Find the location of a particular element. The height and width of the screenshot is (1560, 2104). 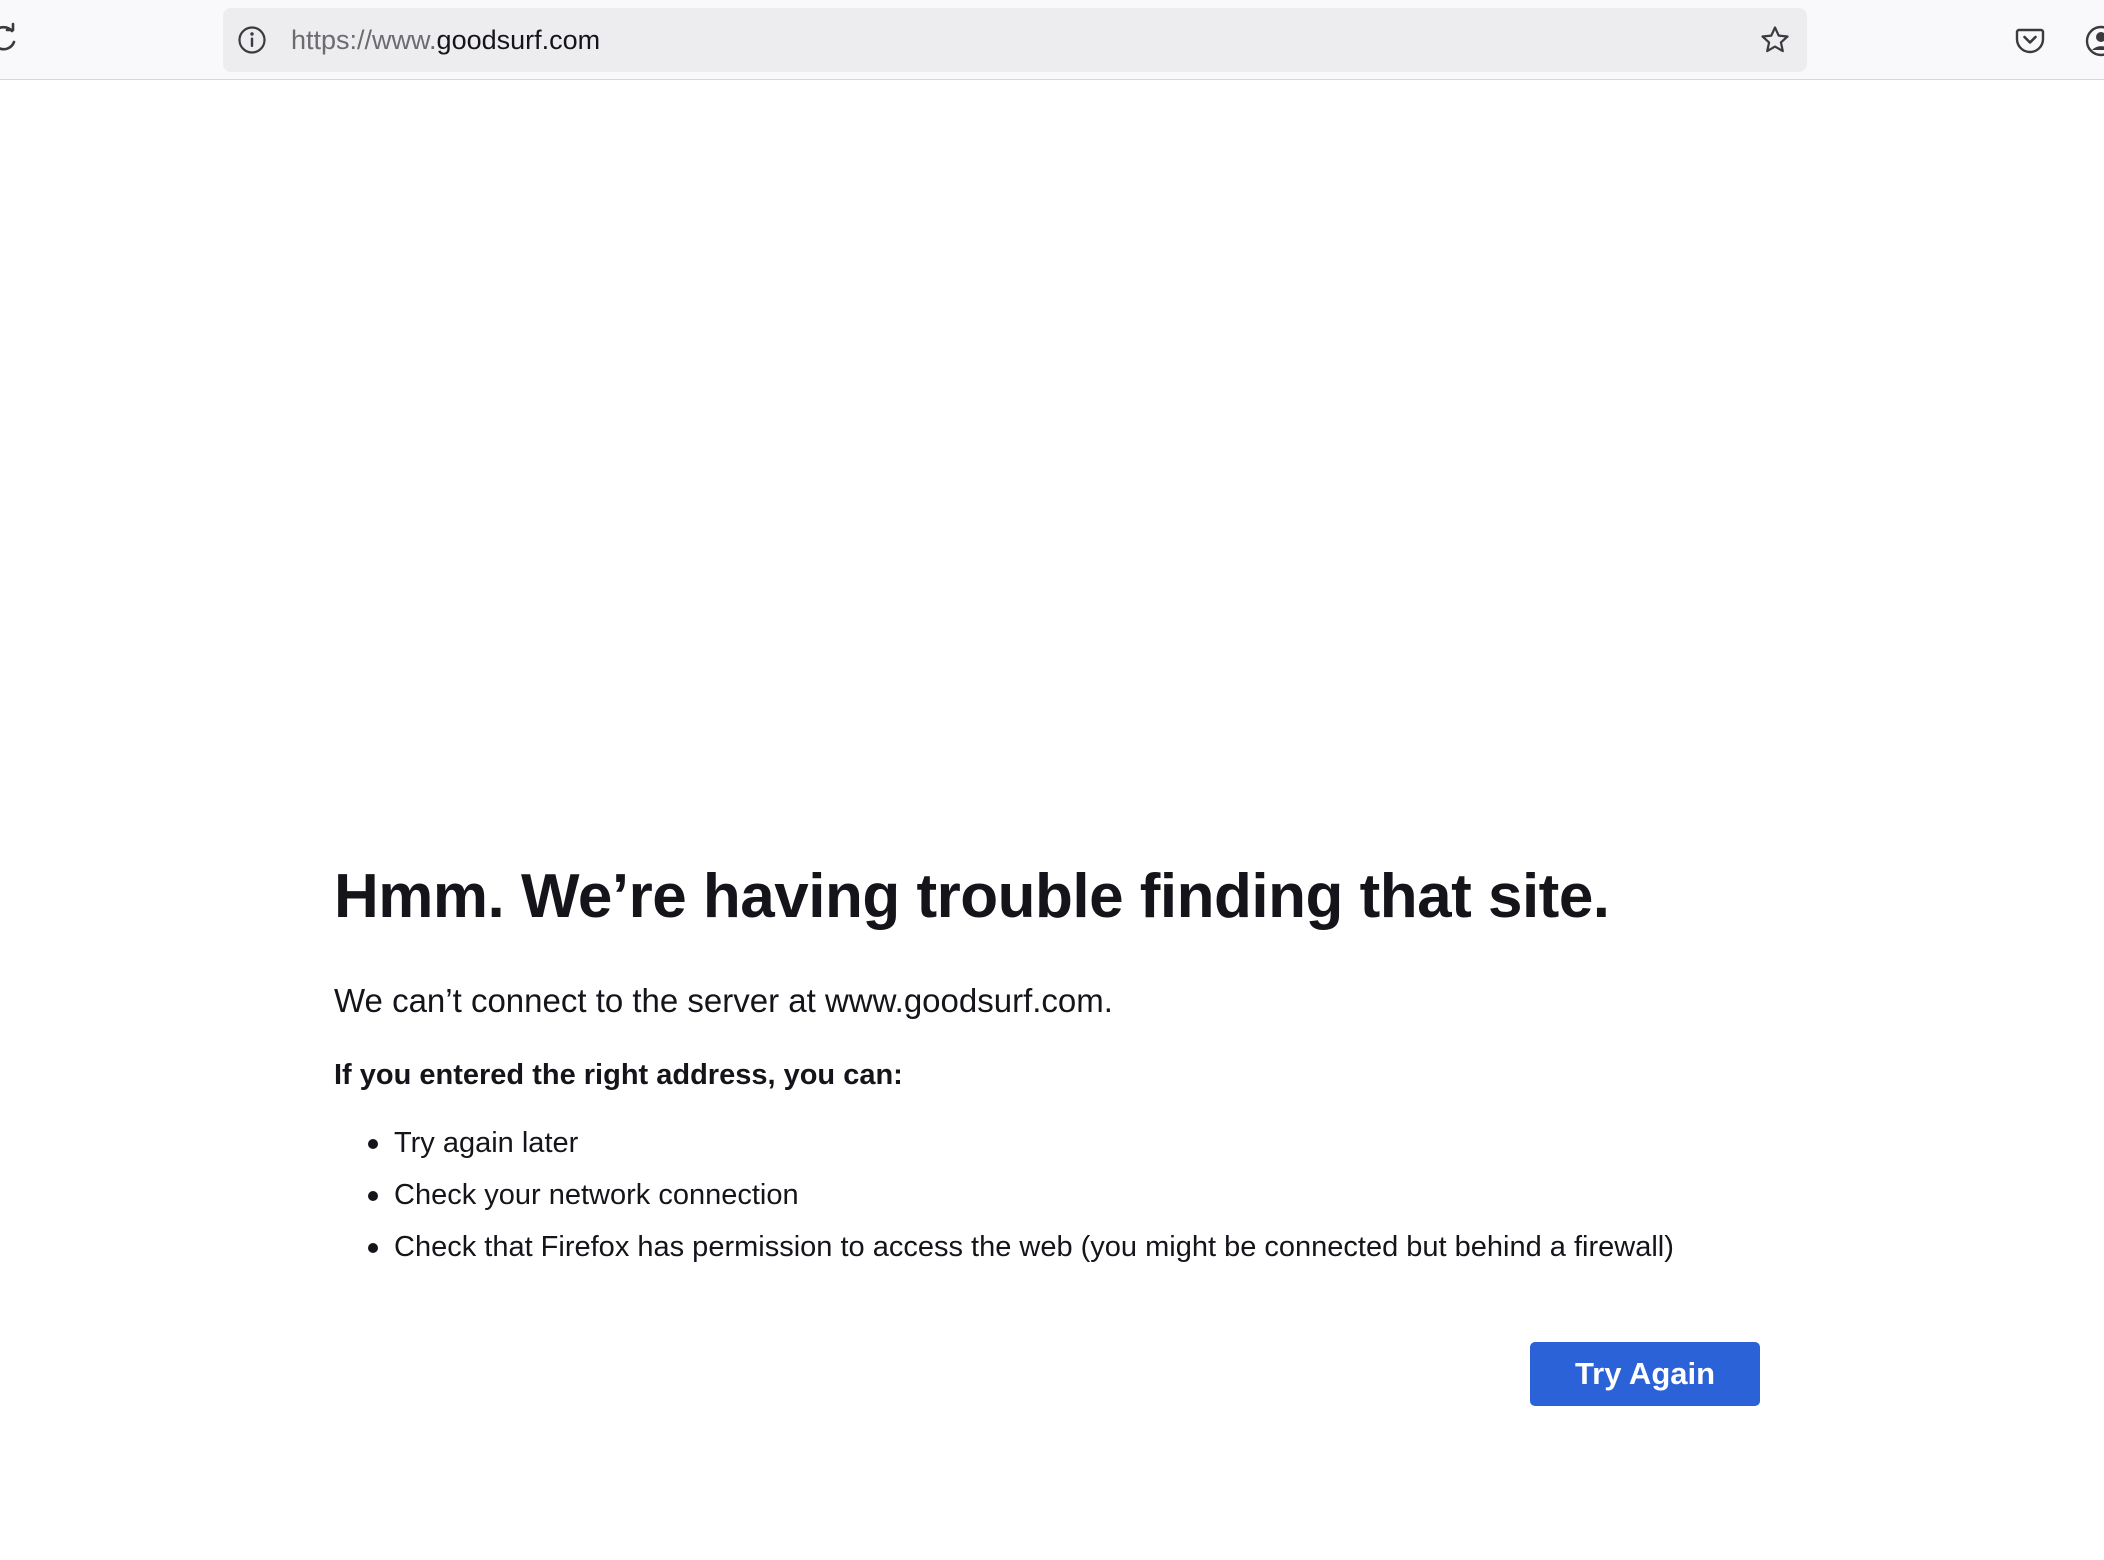

address-bar: https://www.goodsurf.com is located at coordinates (1015, 40).